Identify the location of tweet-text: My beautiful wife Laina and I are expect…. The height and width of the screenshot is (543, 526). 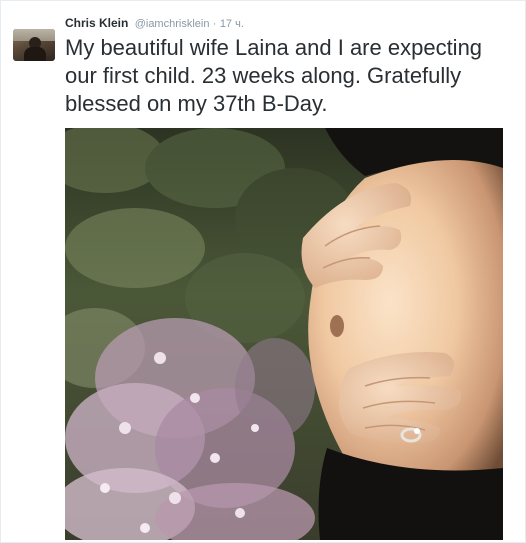
(274, 75).